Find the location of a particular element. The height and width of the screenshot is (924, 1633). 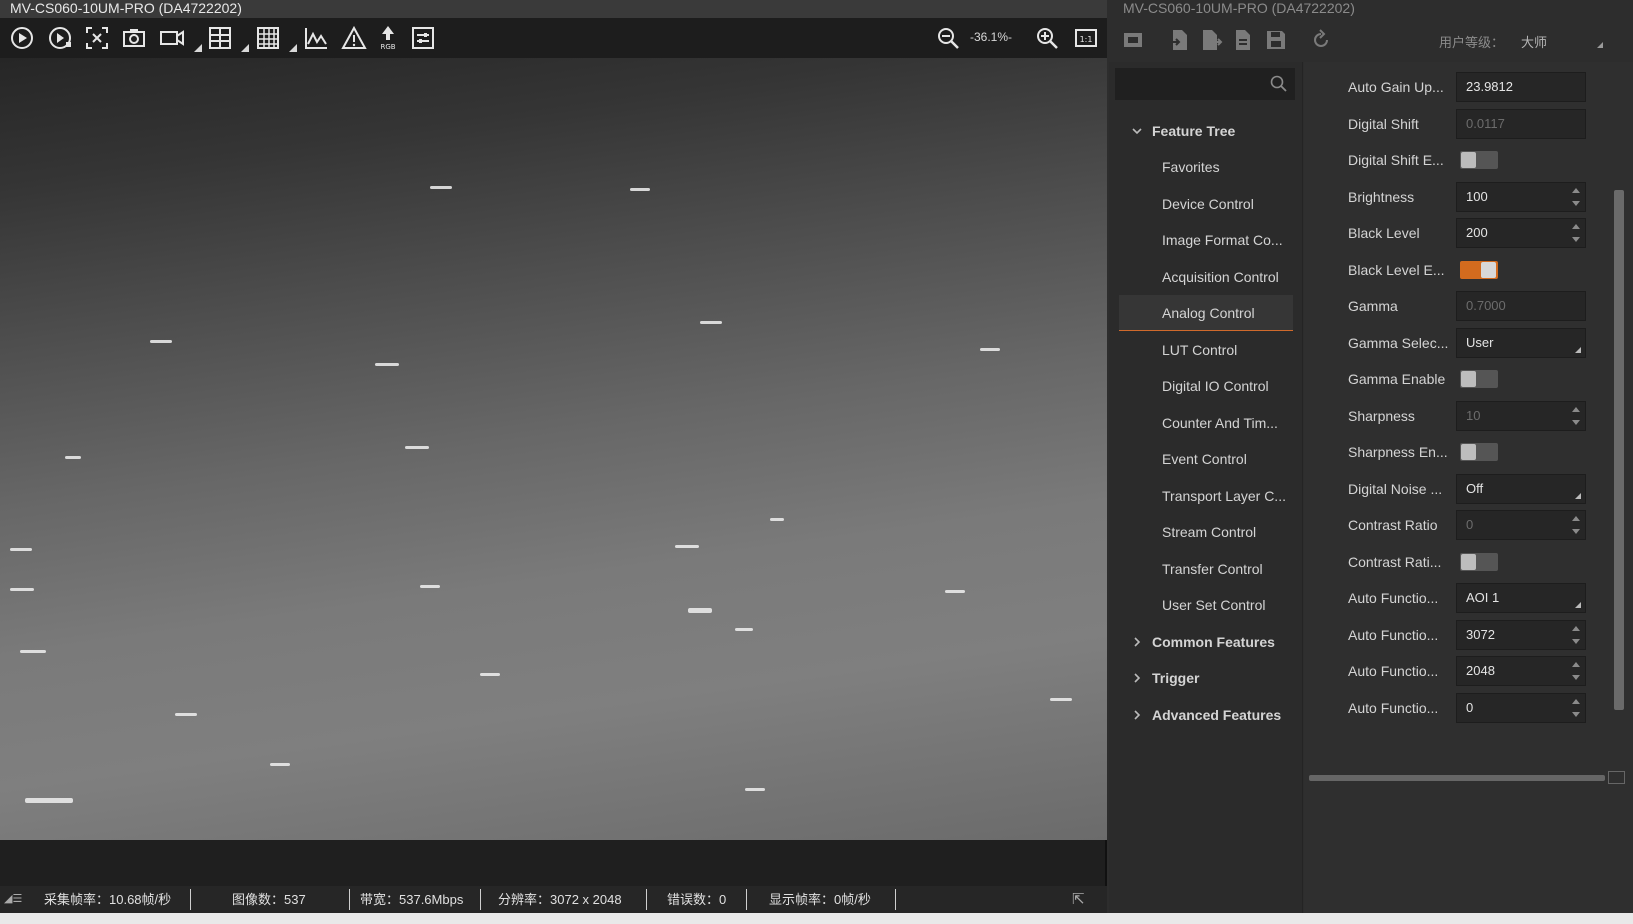

tree-item-transfer-control: Transfer Control is located at coordinates (1206, 569).